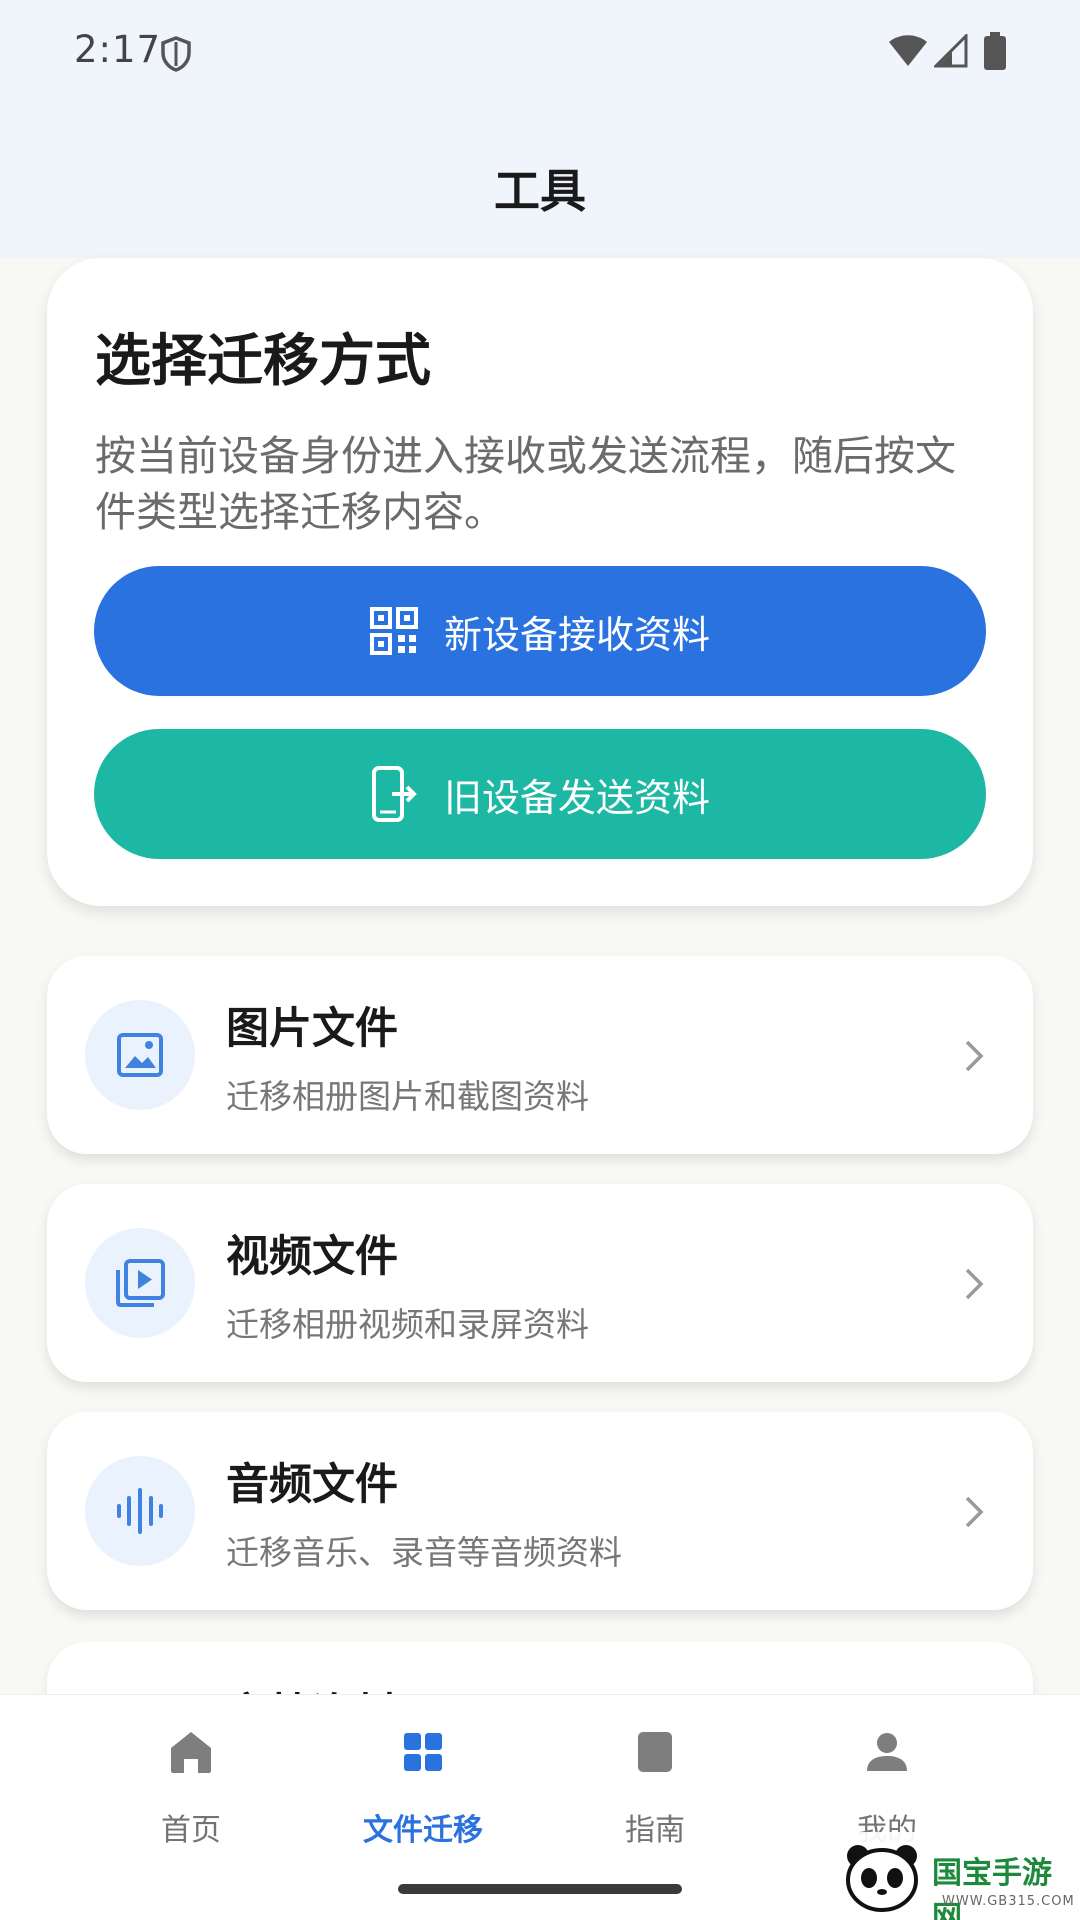 The width and height of the screenshot is (1080, 1920). I want to click on file-type-card-audio: 音频文件 迁移音乐、录音等音频资料, so click(540, 1511).